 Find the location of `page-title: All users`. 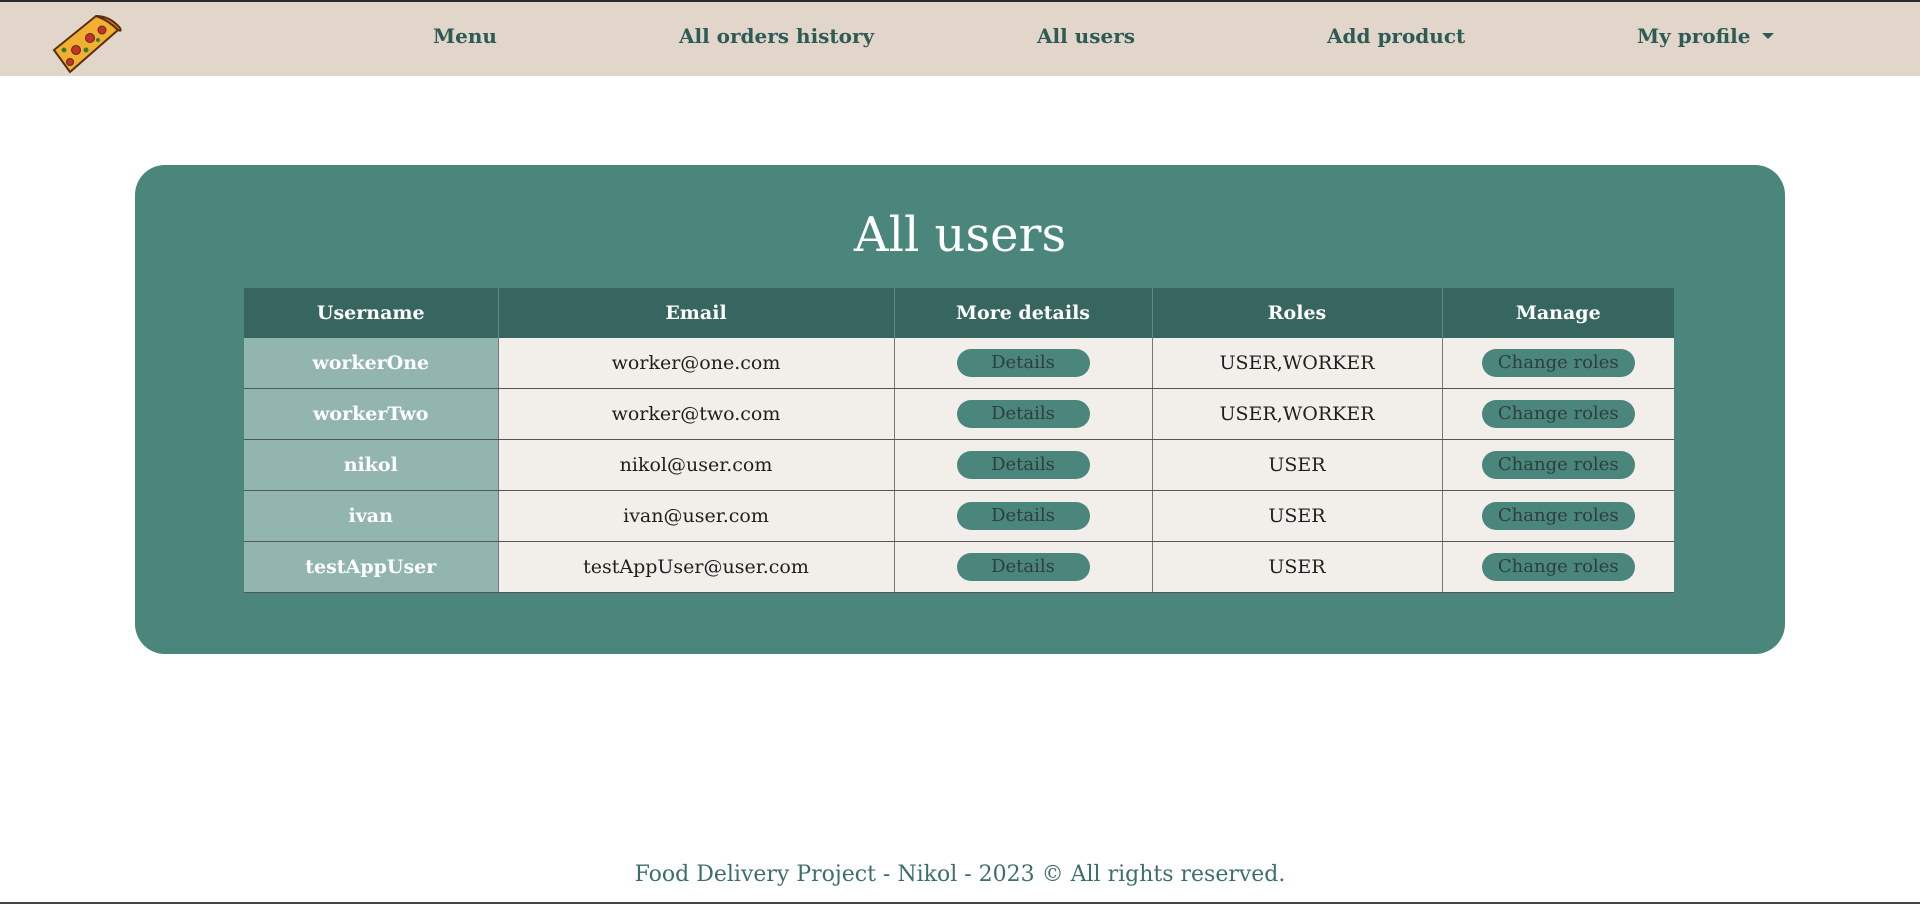

page-title: All users is located at coordinates (960, 235).